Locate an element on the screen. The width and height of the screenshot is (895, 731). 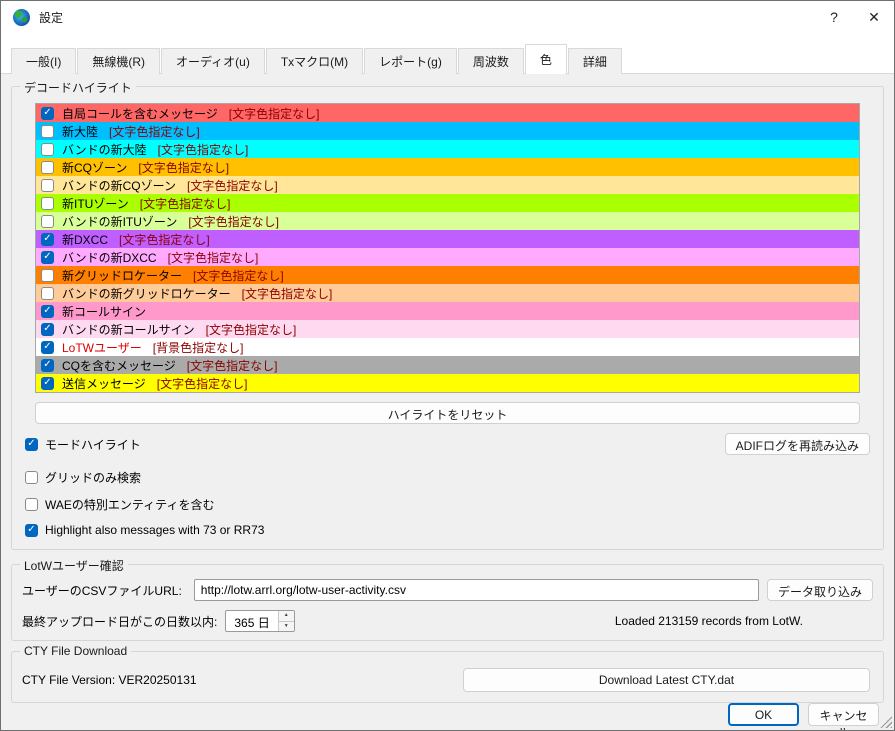
row-label: 新コールサイン is located at coordinates (104, 311).